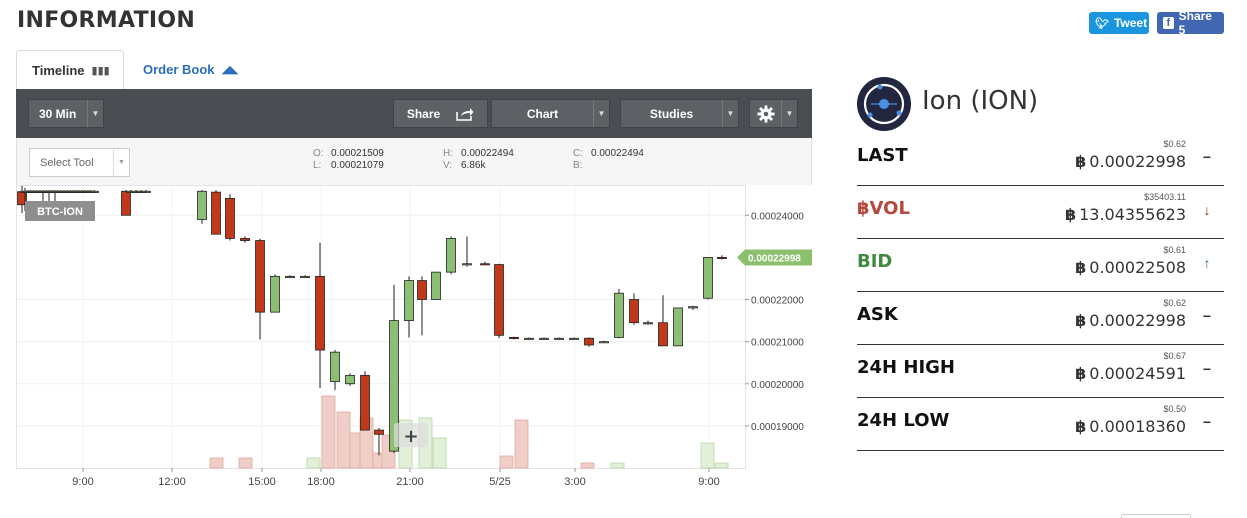 This screenshot has height=518, width=1247. I want to click on share-chart-button: Share, so click(440, 113).